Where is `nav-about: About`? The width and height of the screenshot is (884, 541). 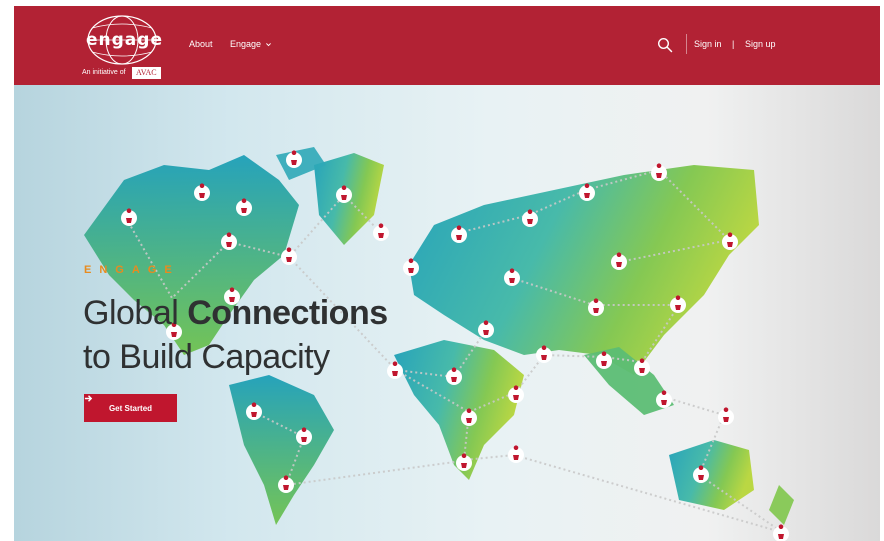
nav-about: About is located at coordinates (201, 44).